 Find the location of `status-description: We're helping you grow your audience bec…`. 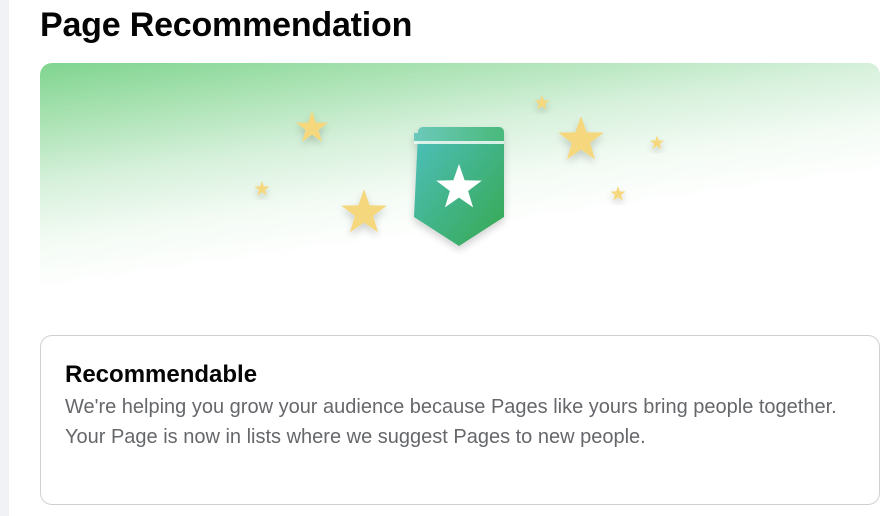

status-description: We're helping you grow your audience bec… is located at coordinates (451, 422).